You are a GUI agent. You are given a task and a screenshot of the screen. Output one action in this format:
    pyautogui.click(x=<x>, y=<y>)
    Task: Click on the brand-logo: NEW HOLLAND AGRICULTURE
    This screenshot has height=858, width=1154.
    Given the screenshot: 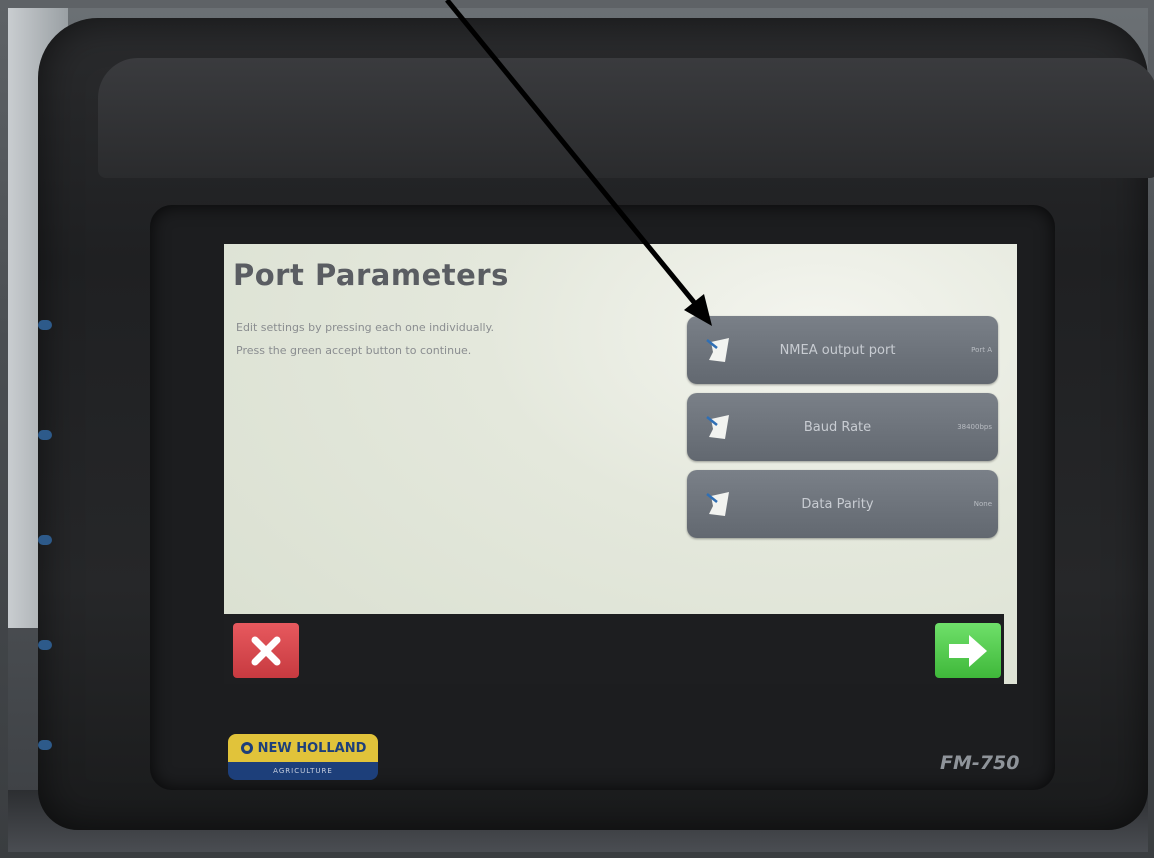 What is the action you would take?
    pyautogui.click(x=303, y=759)
    